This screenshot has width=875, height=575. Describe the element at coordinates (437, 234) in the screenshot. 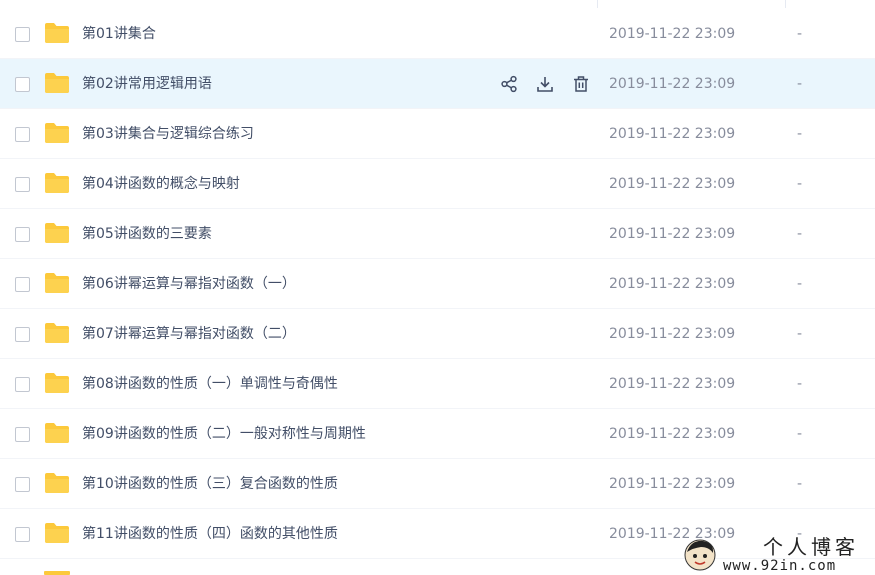

I see `file-row: 第05讲函数的三要素 2019-11-22 23:09 -` at that location.